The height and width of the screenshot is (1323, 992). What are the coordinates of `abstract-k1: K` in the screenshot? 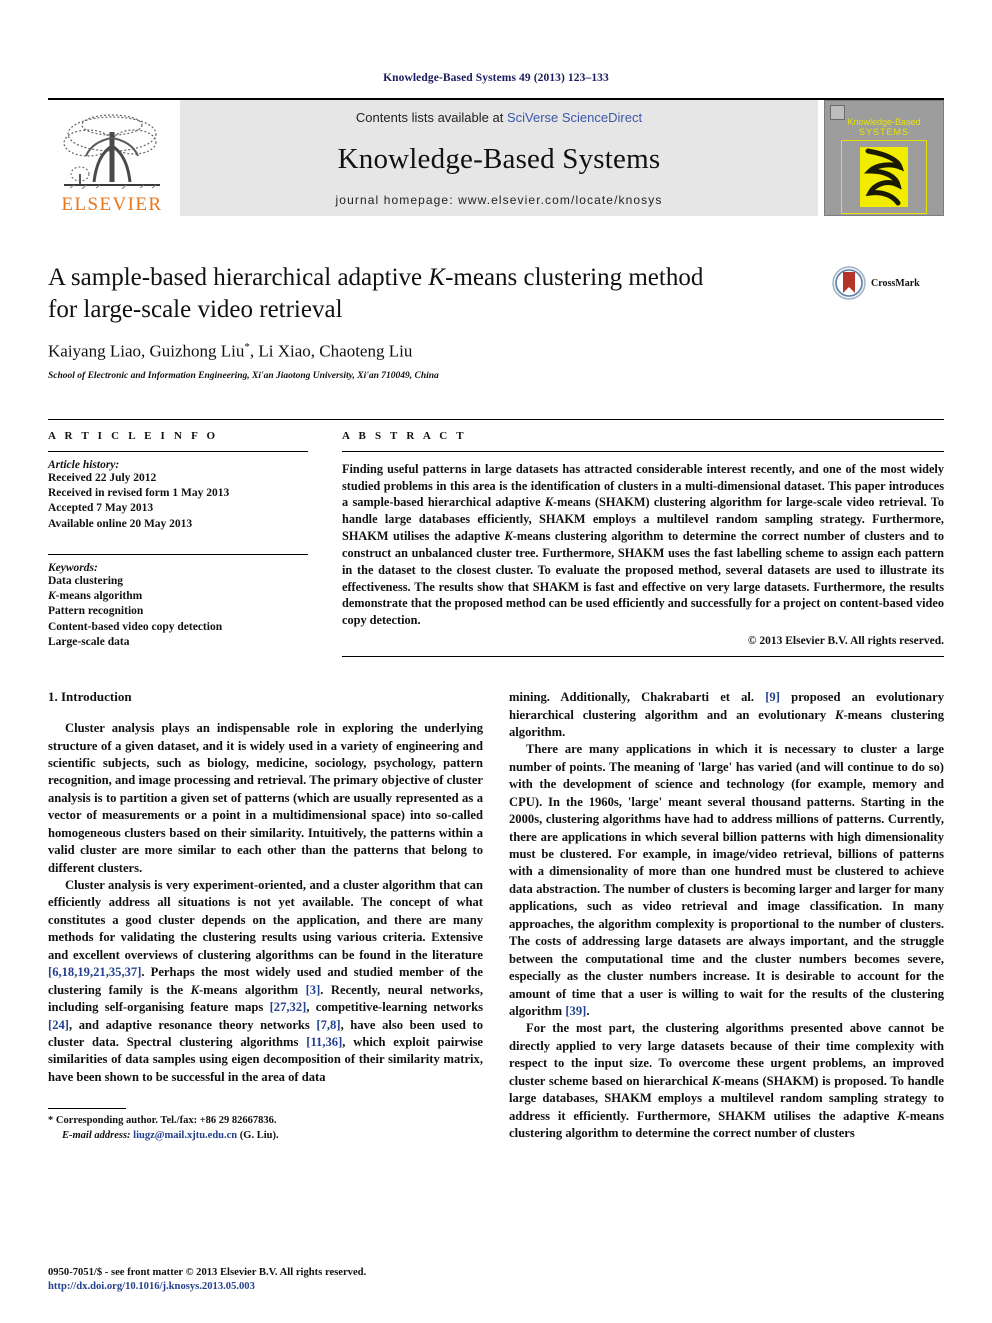 It's located at (549, 502).